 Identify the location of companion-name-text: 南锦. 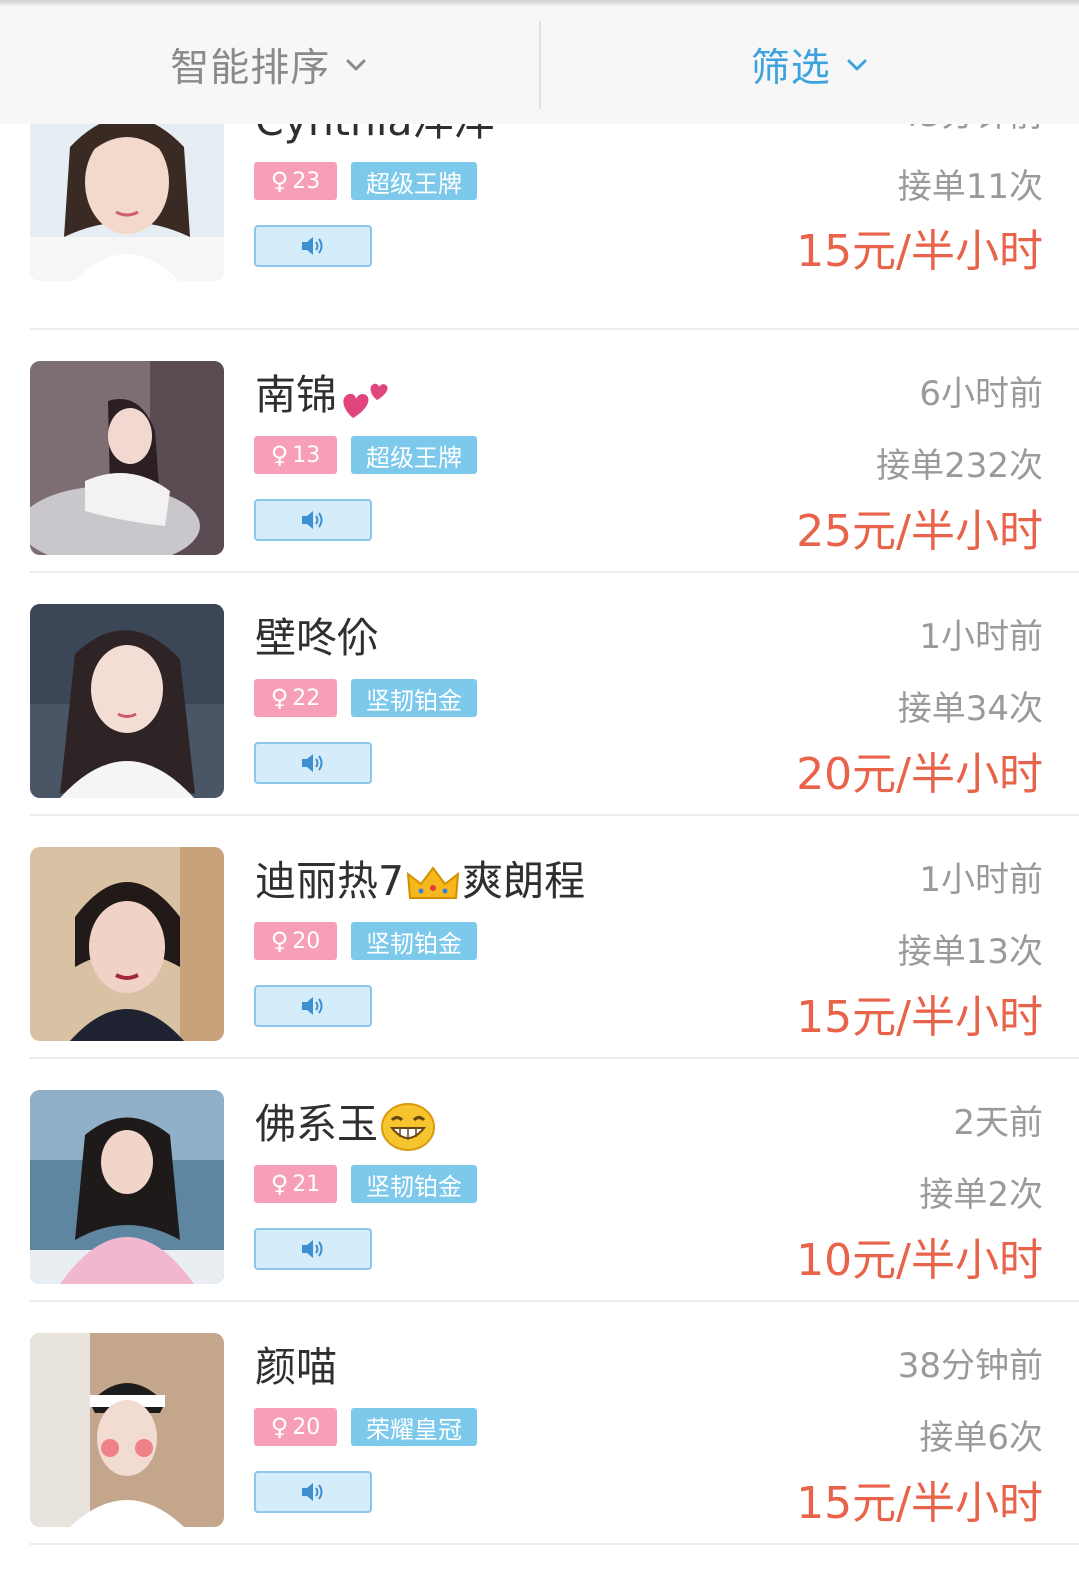
(296, 395).